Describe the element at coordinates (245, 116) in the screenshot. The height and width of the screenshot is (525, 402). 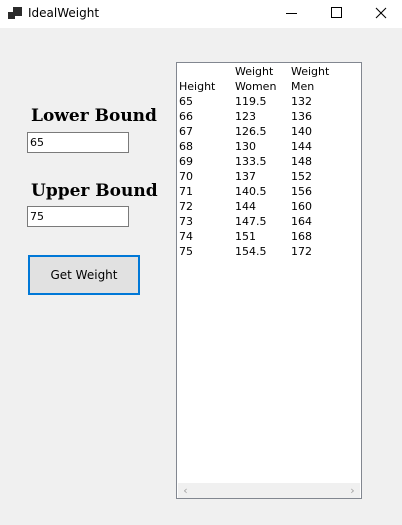
I see `women-weight-cell: 123` at that location.